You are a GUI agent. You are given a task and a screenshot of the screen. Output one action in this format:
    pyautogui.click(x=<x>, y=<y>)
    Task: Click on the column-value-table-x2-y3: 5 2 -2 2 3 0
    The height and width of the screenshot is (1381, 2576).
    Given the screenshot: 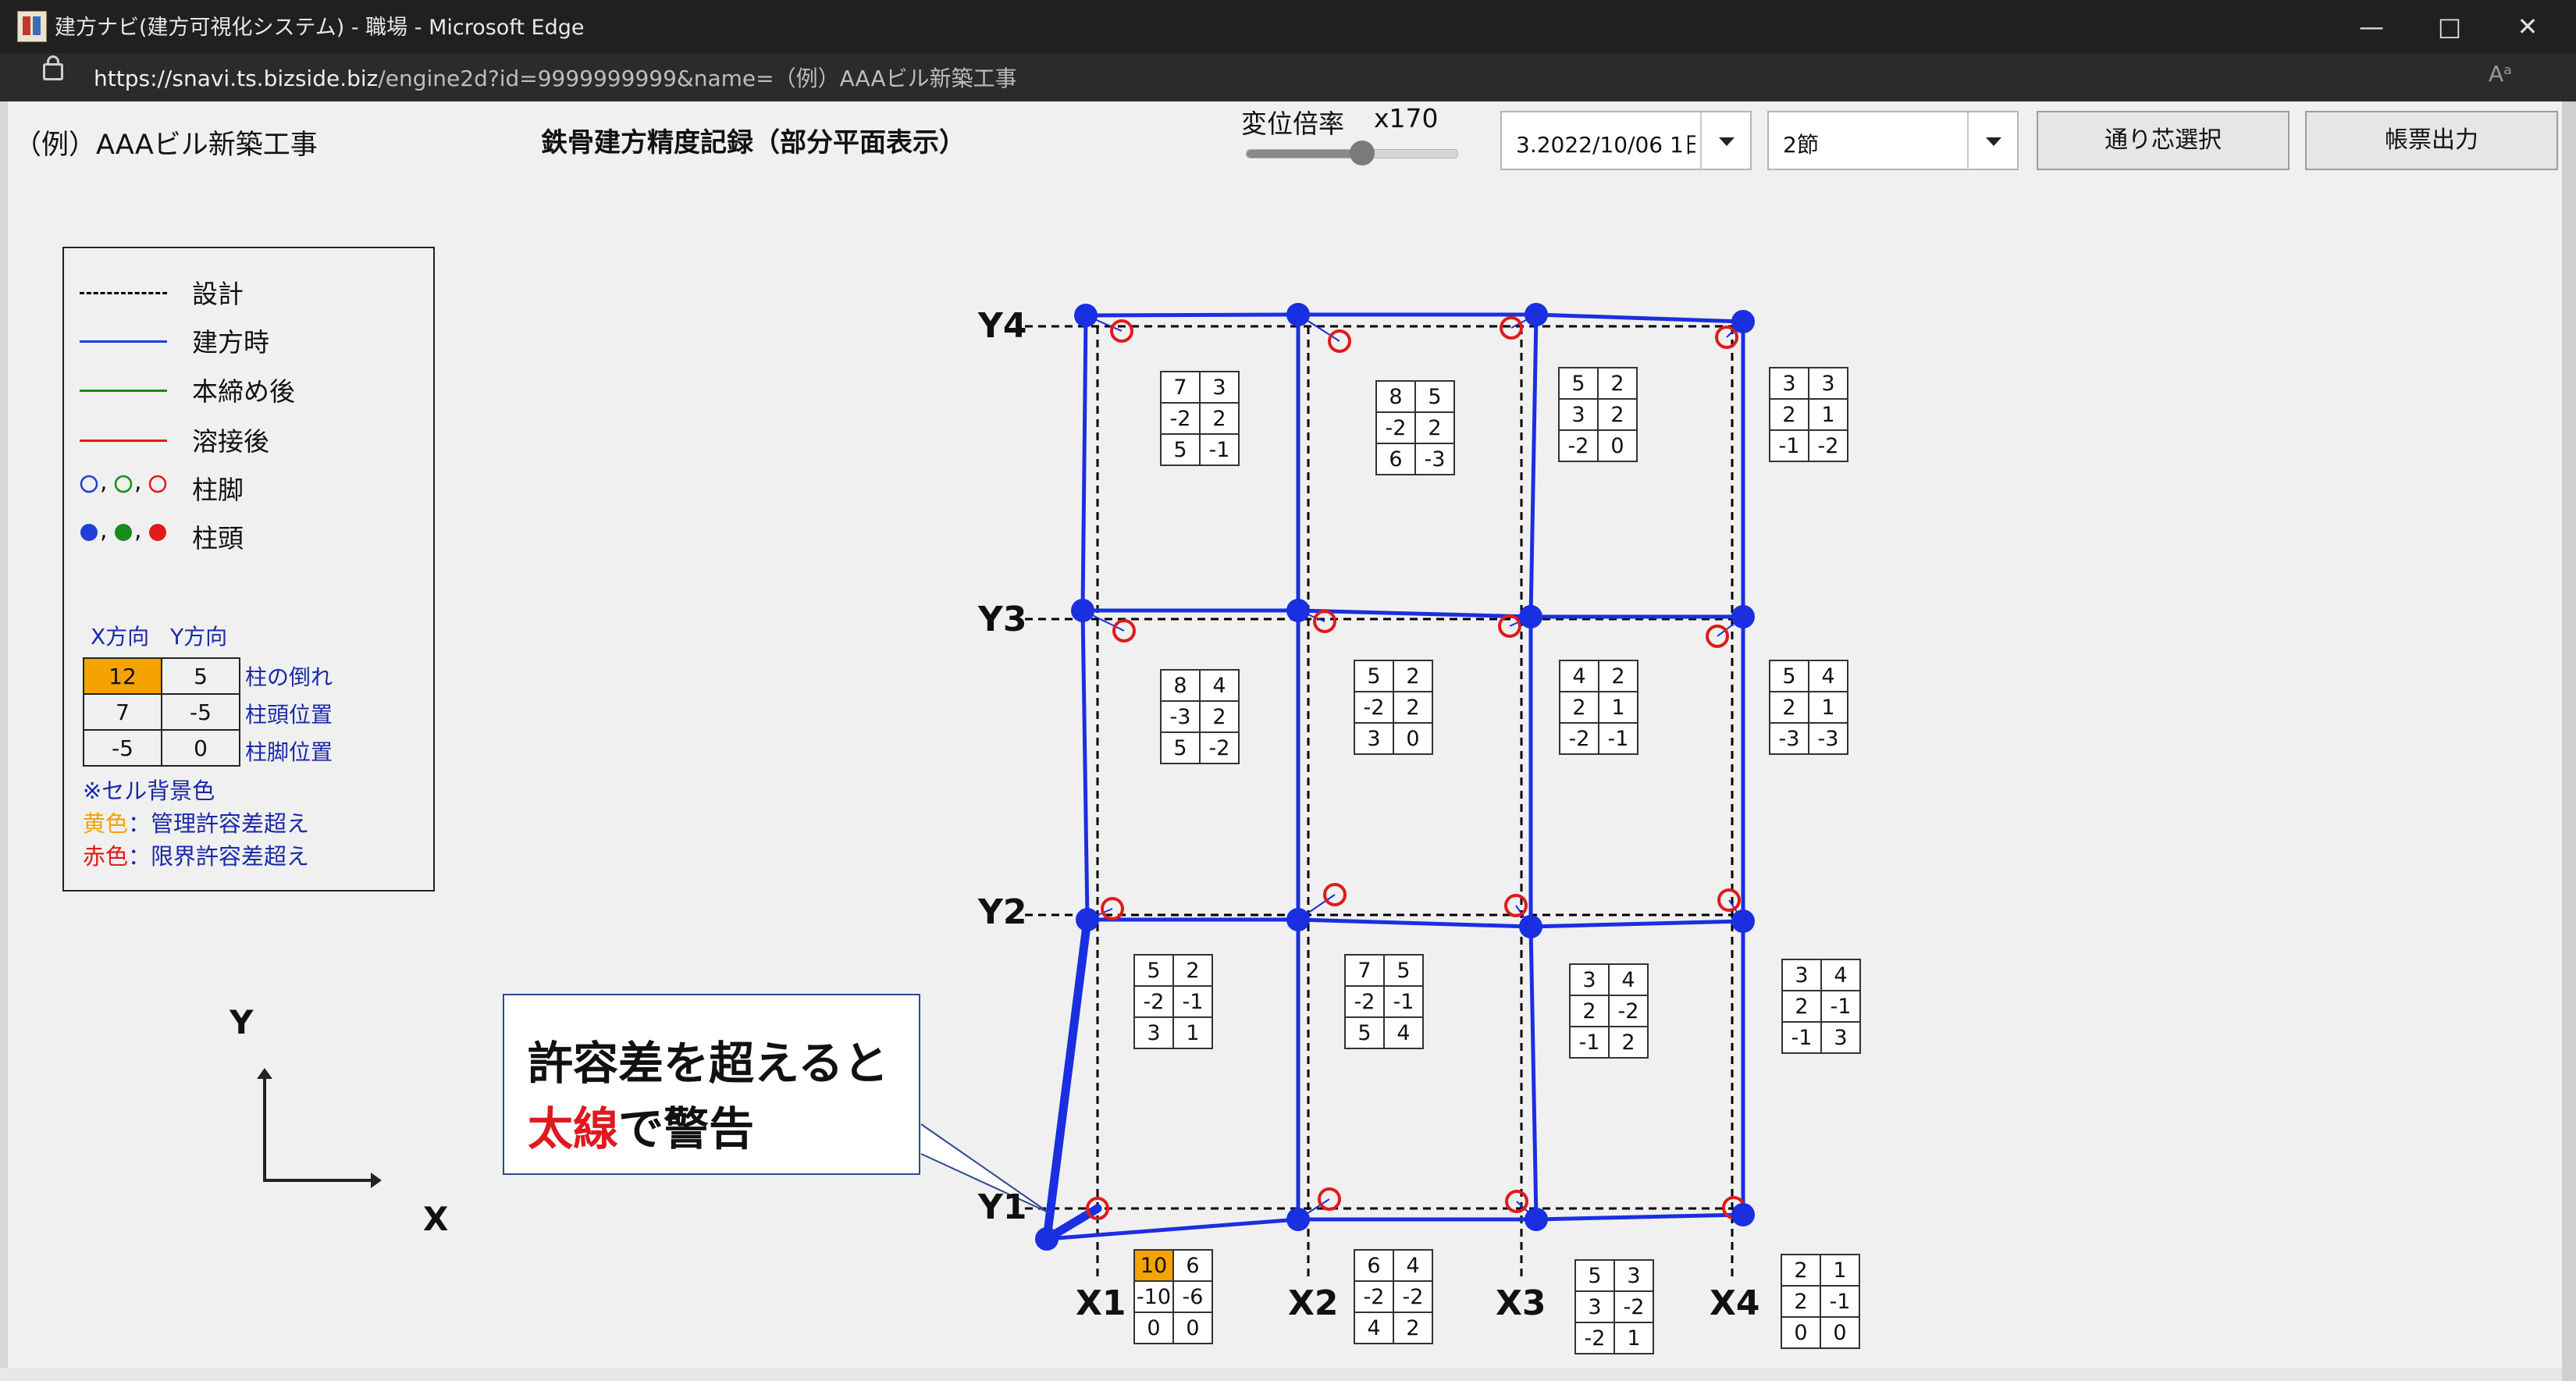 What is the action you would take?
    pyautogui.click(x=1393, y=708)
    